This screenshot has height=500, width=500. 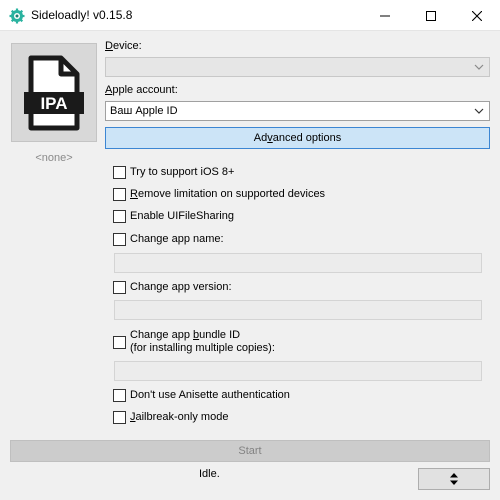 I want to click on maximize-button, so click(x=431, y=15).